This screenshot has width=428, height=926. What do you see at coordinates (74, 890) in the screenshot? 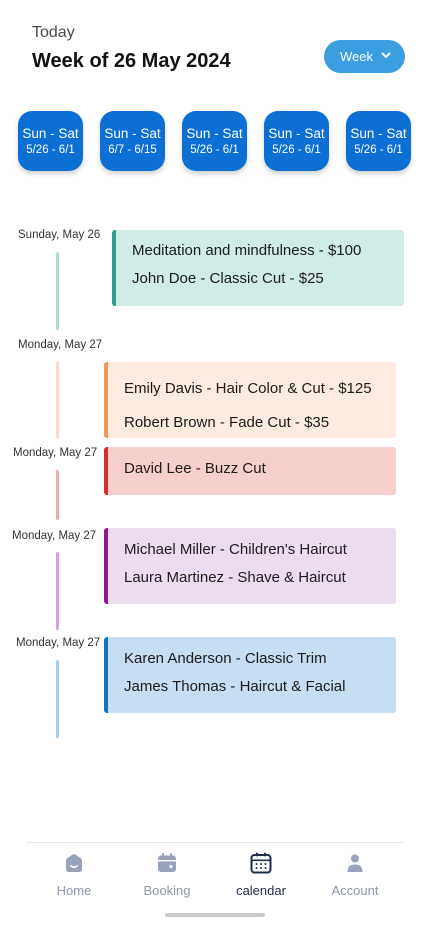
I see `nav-label-home: Home` at bounding box center [74, 890].